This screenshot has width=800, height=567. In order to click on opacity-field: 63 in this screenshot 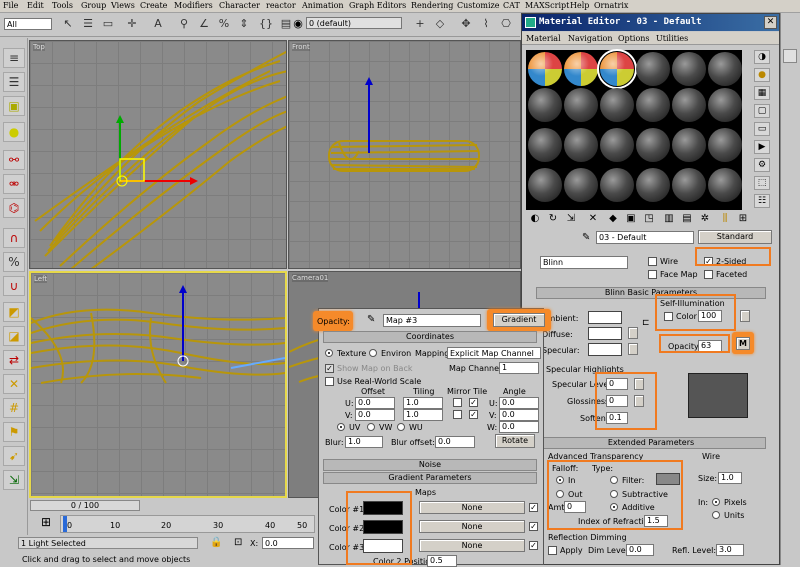, I will do `click(710, 346)`.